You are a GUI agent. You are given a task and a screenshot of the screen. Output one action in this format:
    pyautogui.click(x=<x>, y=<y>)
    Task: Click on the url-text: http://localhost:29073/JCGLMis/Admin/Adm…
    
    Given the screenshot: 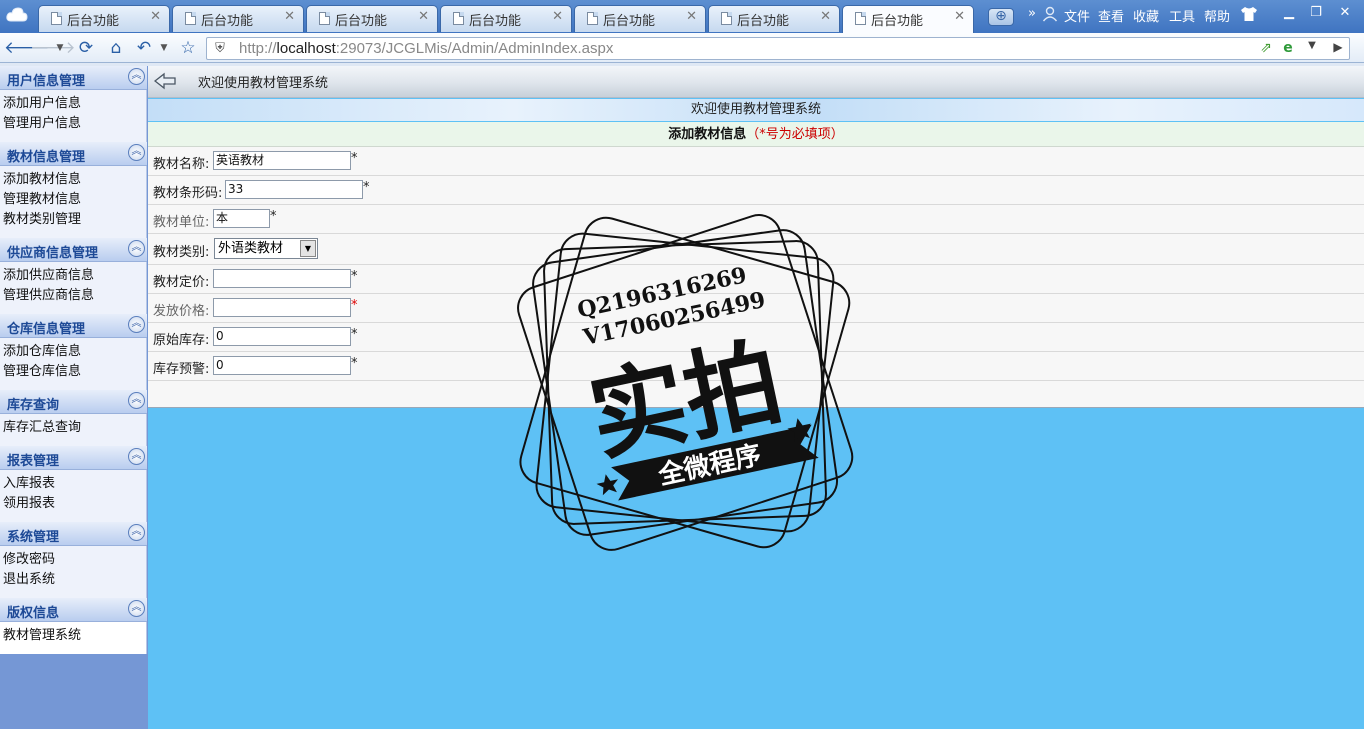 What is the action you would take?
    pyautogui.click(x=426, y=48)
    